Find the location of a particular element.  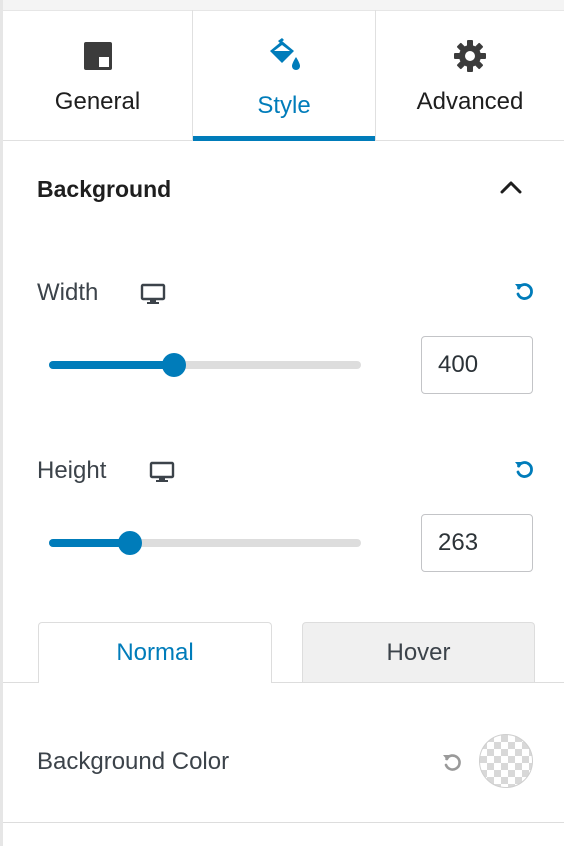

chevron-up-icon is located at coordinates (511, 187).